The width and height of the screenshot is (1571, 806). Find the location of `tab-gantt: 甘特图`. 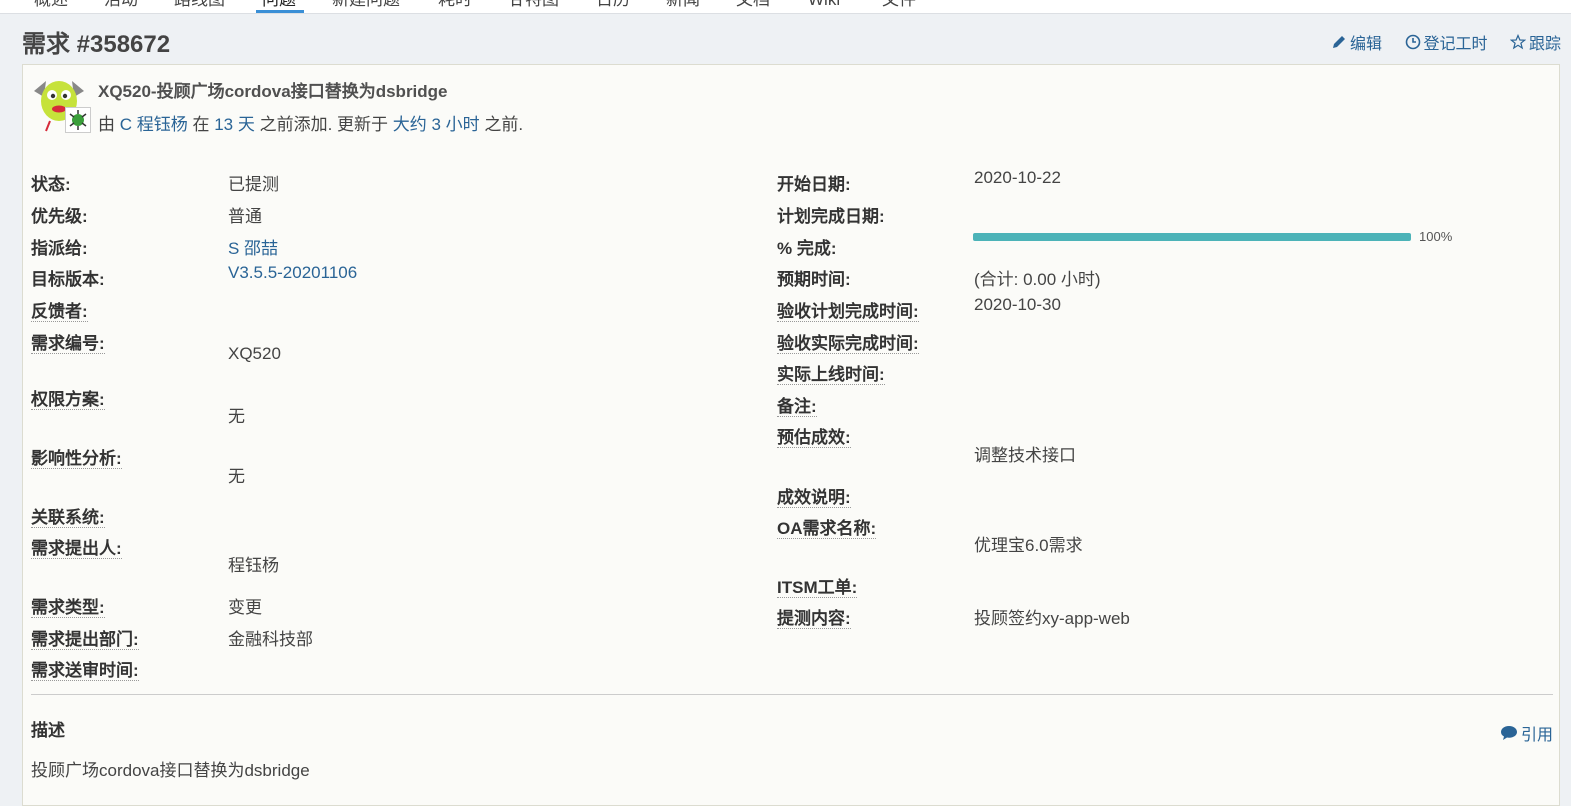

tab-gantt: 甘特图 is located at coordinates (533, 5).